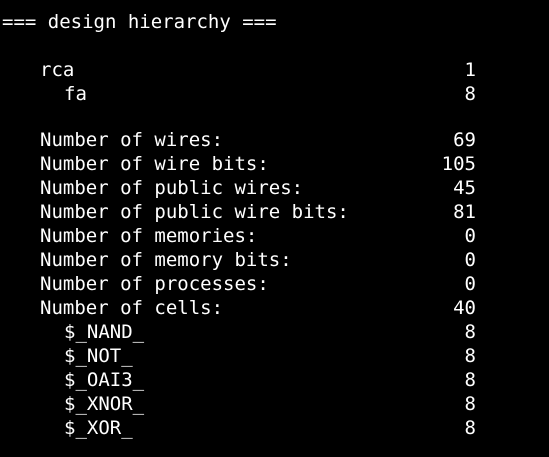  What do you see at coordinates (104, 404) in the screenshot?
I see `cell-type-name: $_XNOR_` at bounding box center [104, 404].